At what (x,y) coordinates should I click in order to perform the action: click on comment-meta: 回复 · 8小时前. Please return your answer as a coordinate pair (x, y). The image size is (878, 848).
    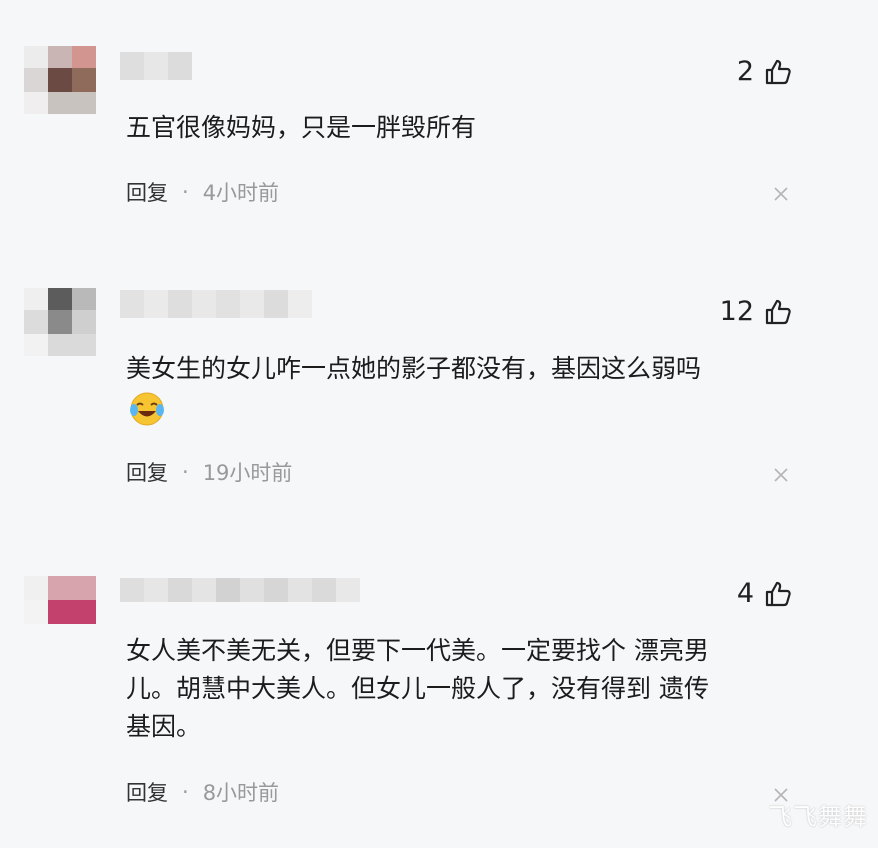
    Looking at the image, I should click on (202, 792).